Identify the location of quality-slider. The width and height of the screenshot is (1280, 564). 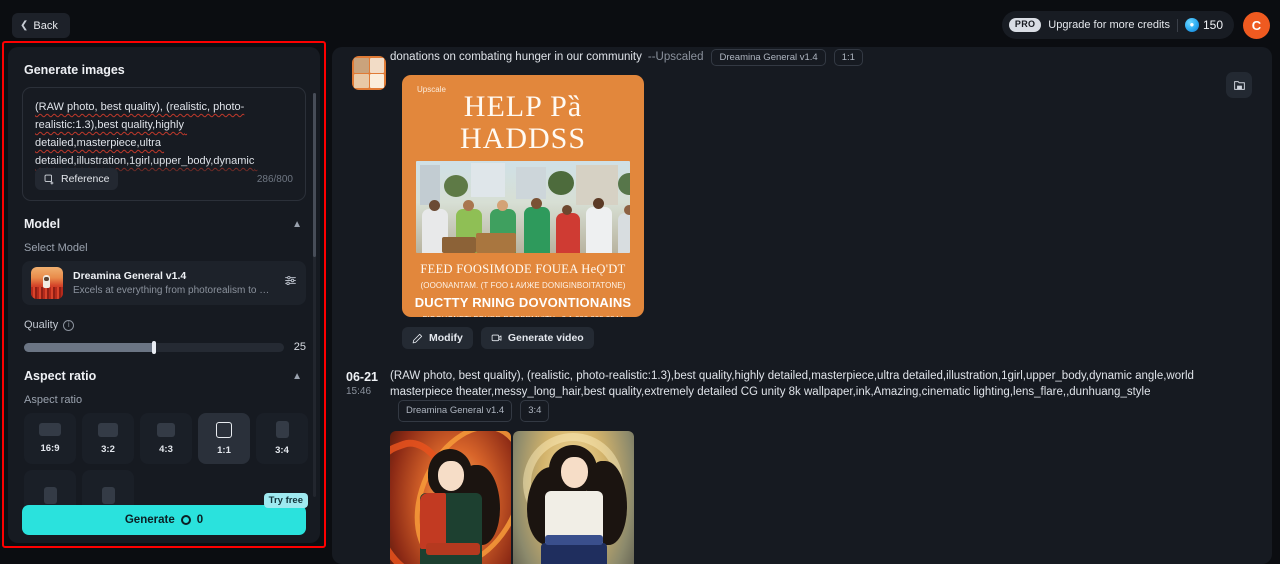
(154, 347).